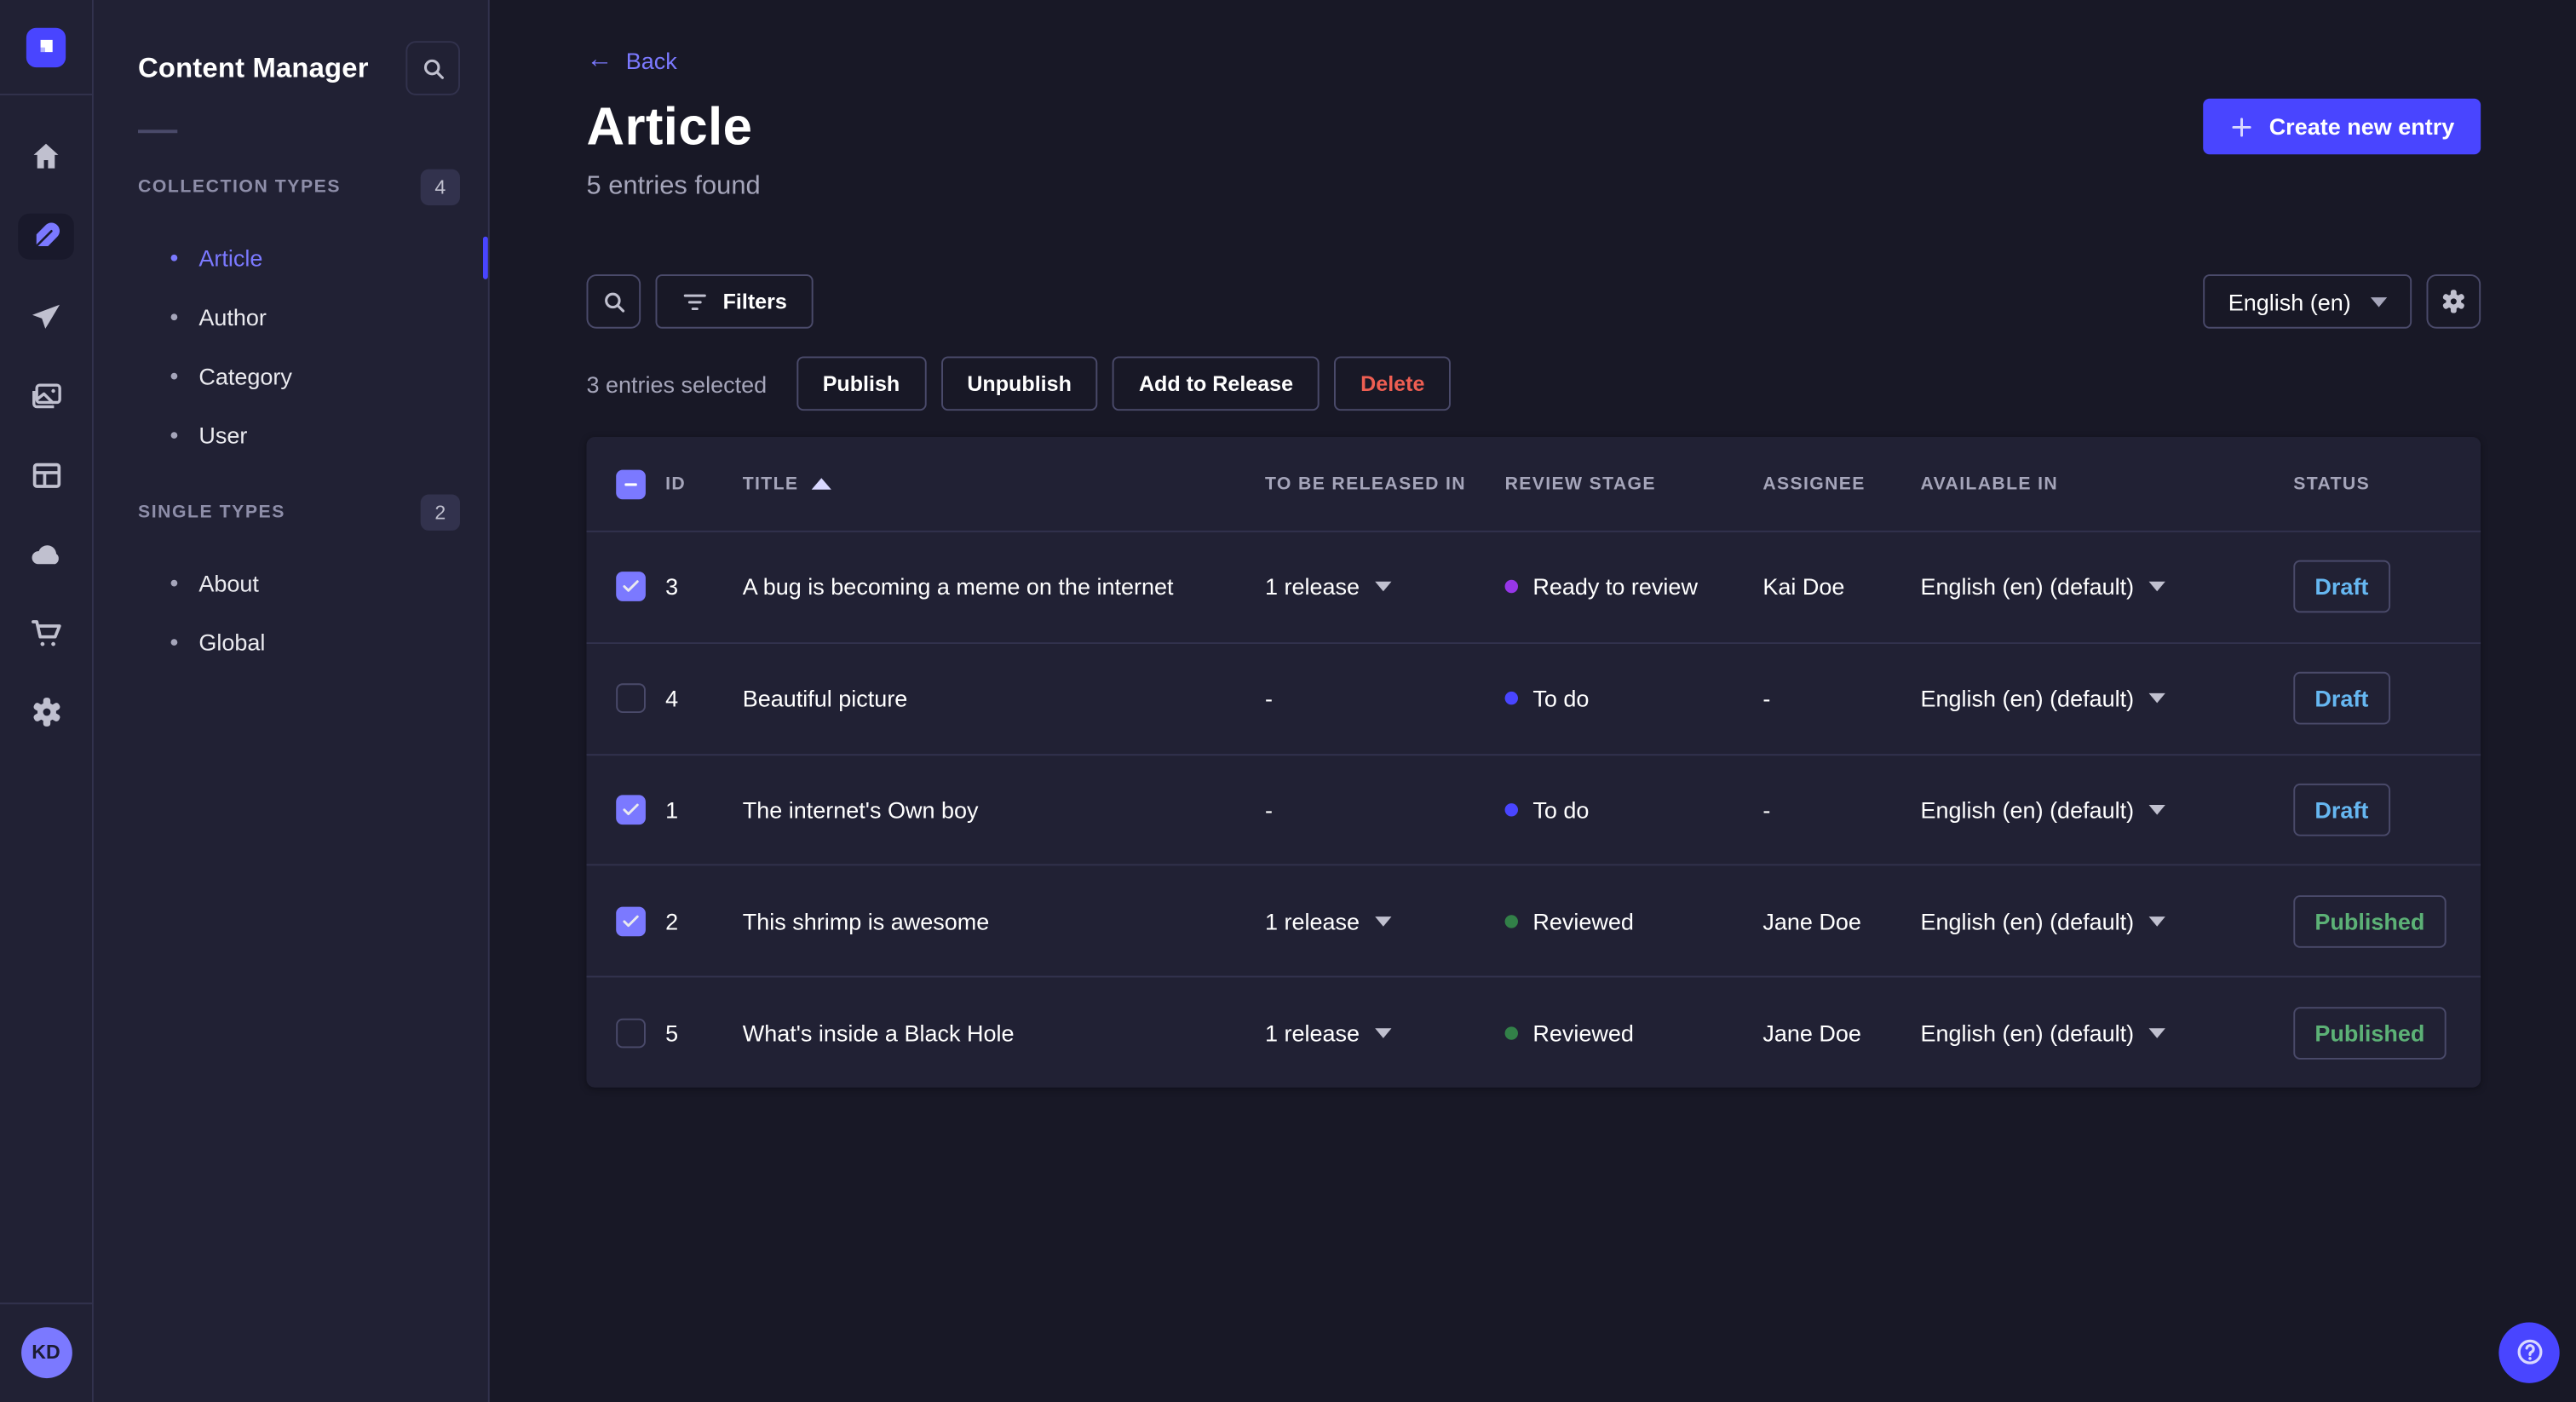 This screenshot has width=2576, height=1402. What do you see at coordinates (1767, 810) in the screenshot?
I see `cell-assignee: -` at bounding box center [1767, 810].